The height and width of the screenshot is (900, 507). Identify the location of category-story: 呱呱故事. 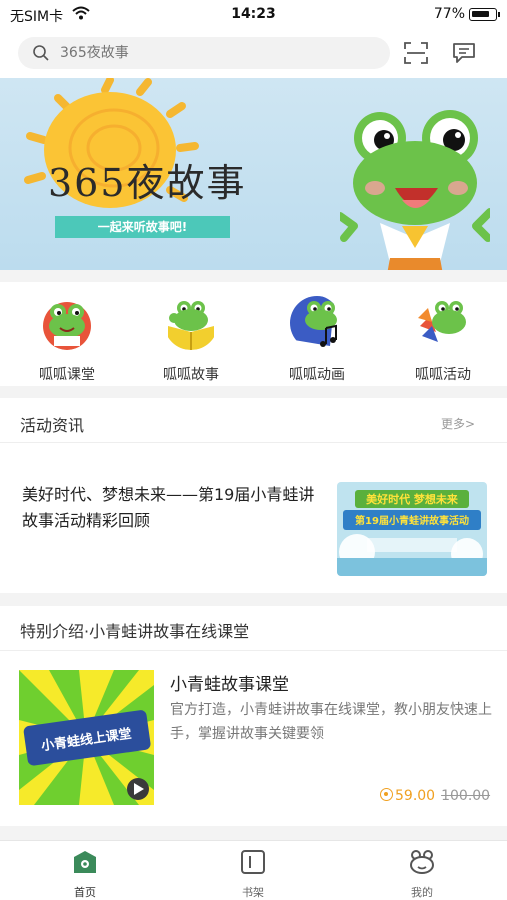
(191, 340).